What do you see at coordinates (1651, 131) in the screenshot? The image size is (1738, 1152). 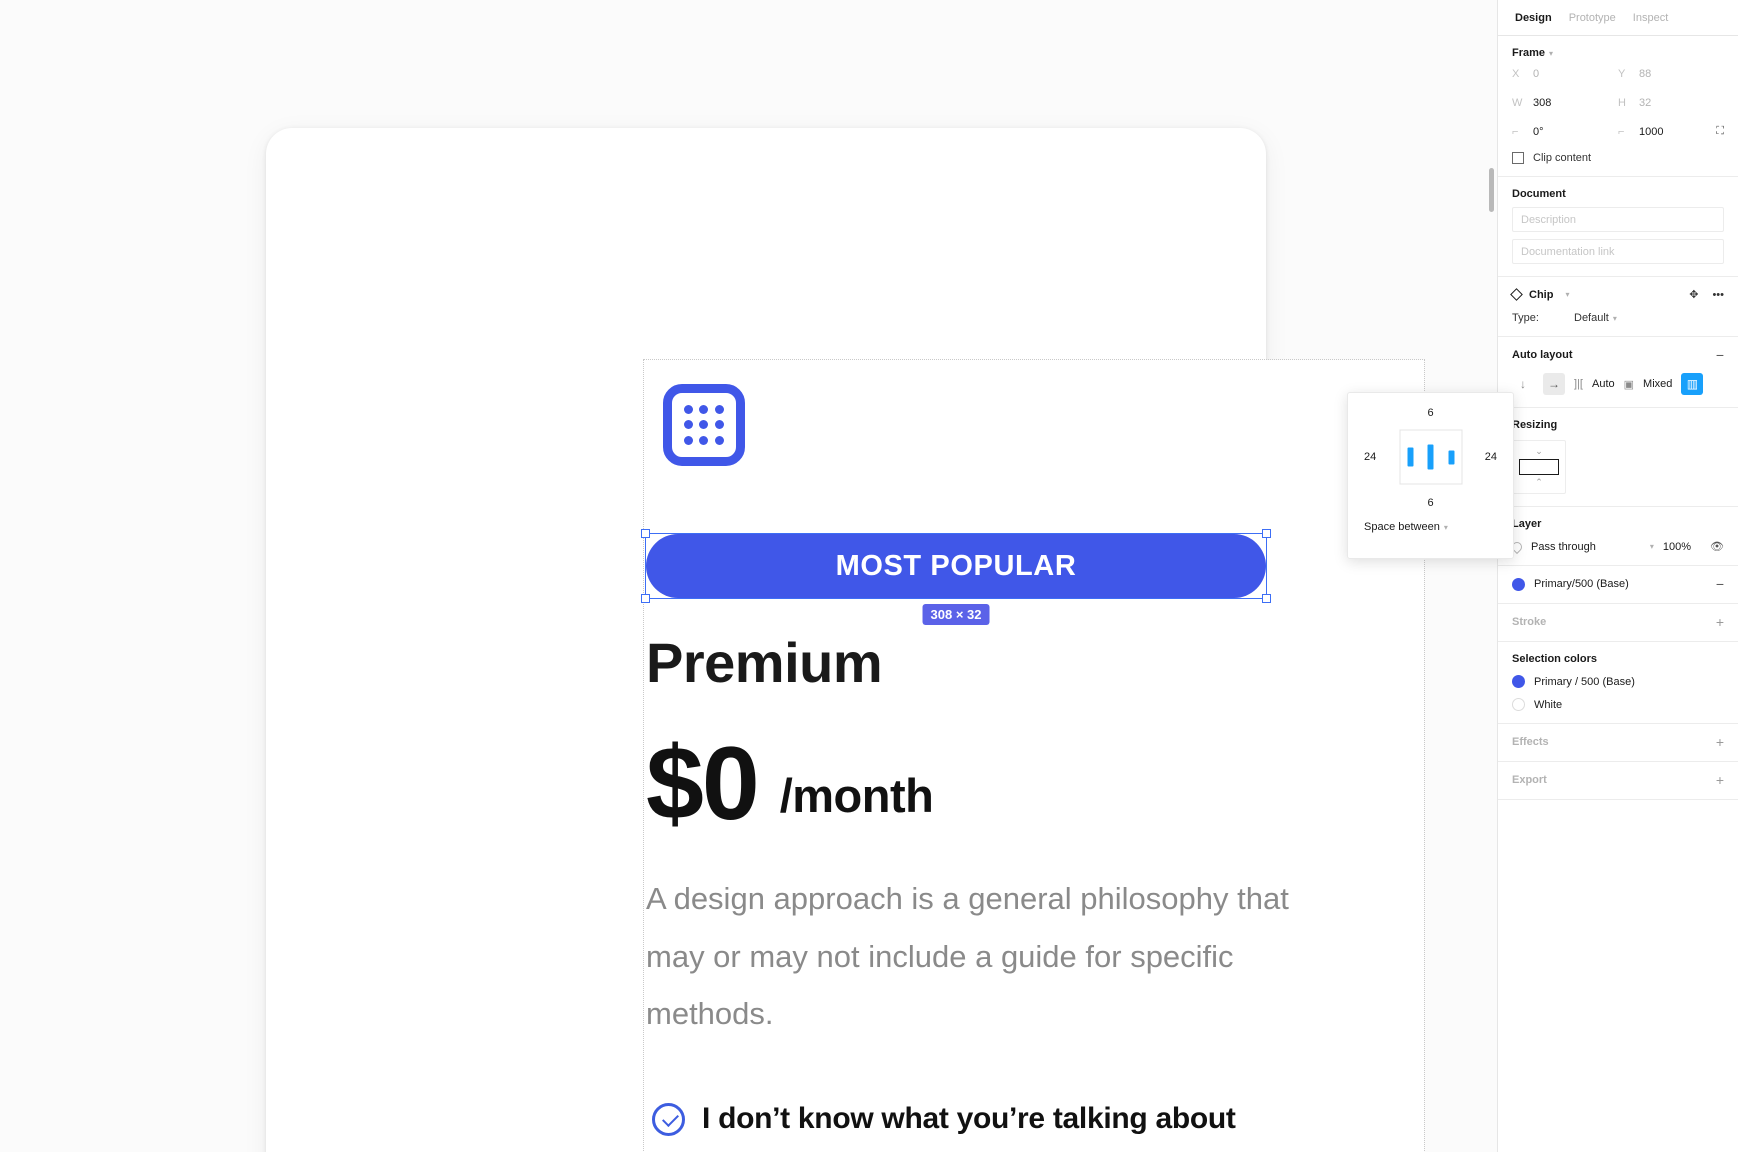 I see `corner-radius-value: 1000` at bounding box center [1651, 131].